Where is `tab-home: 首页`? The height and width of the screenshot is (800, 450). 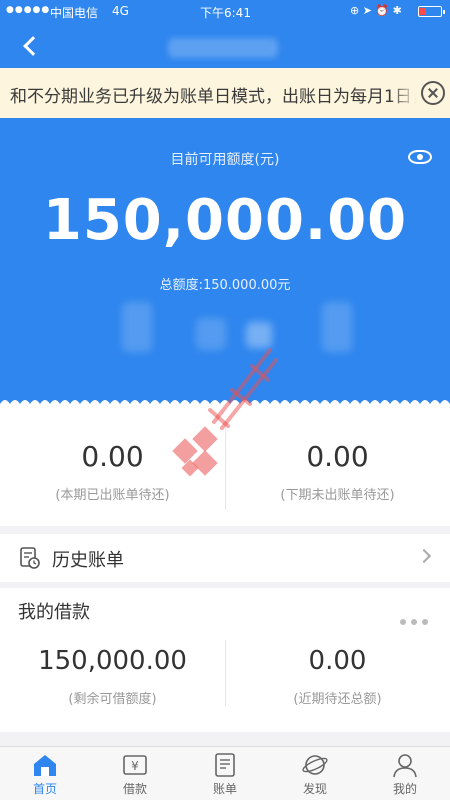
tab-home: 首页 is located at coordinates (45, 773).